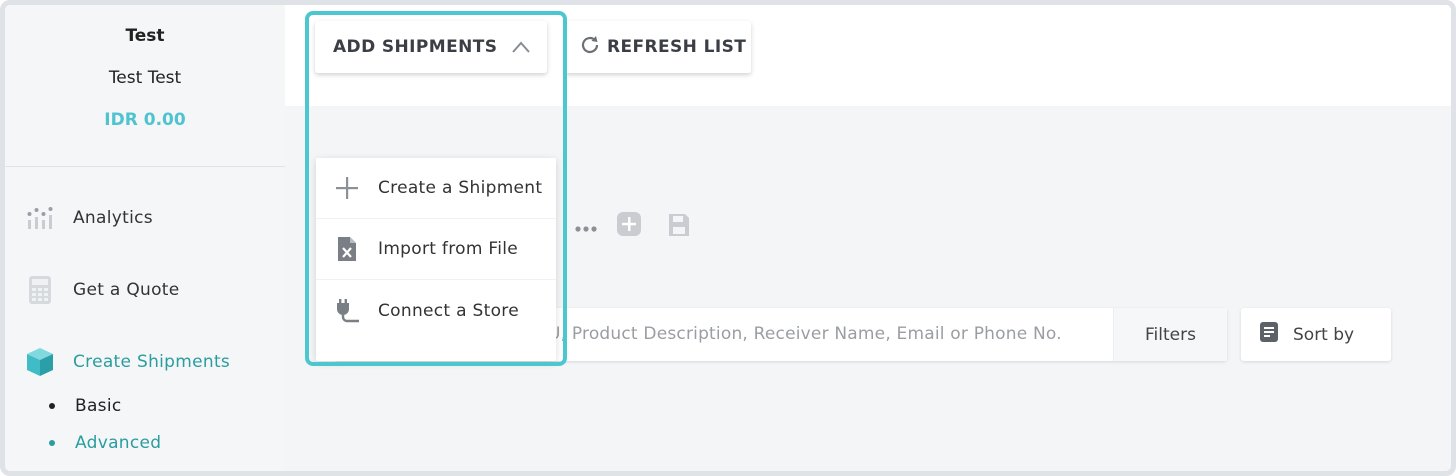 This screenshot has height=476, width=1456. Describe the element at coordinates (1324, 334) in the screenshot. I see `sort-by-label: Sort by` at that location.